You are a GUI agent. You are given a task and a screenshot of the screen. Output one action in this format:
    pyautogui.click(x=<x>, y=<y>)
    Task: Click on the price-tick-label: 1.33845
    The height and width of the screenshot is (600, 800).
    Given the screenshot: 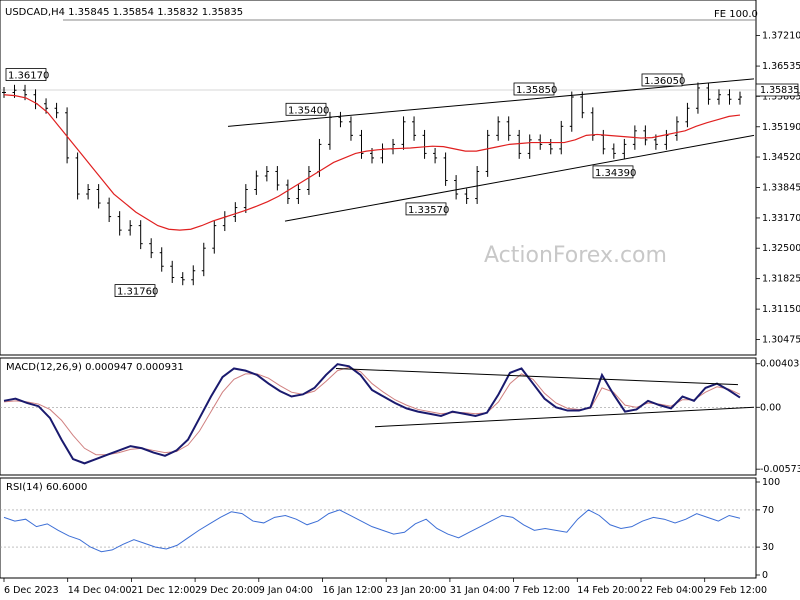 What is the action you would take?
    pyautogui.click(x=781, y=187)
    